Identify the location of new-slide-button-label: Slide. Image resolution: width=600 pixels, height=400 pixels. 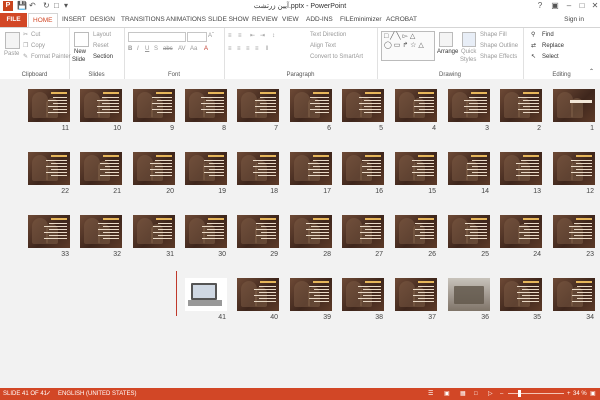
(78, 60).